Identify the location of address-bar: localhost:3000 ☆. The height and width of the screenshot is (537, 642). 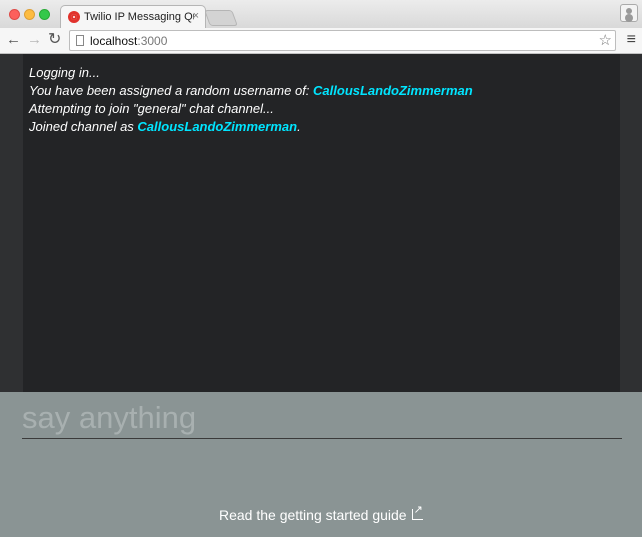
(342, 40).